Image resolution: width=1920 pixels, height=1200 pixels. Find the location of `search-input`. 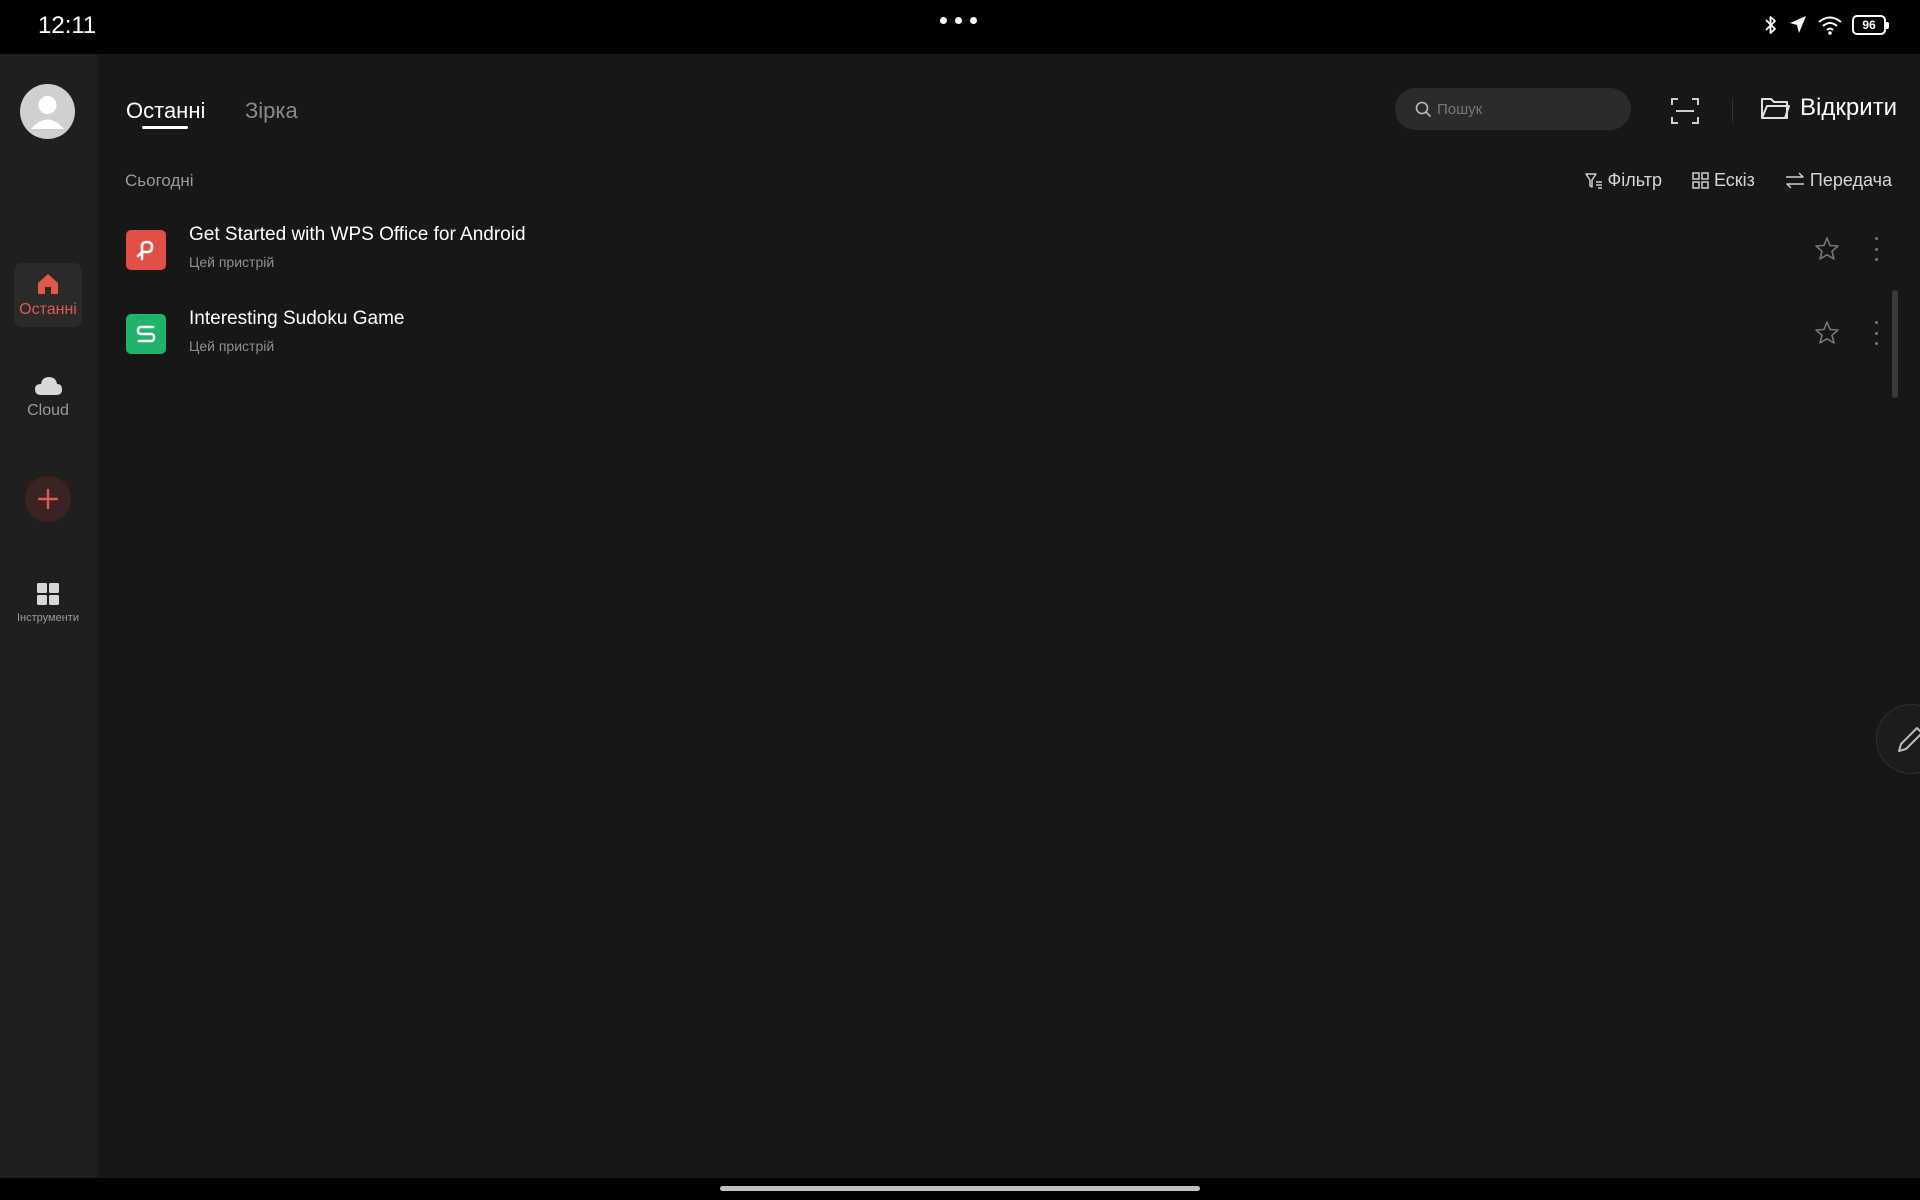

search-input is located at coordinates (1527, 109).